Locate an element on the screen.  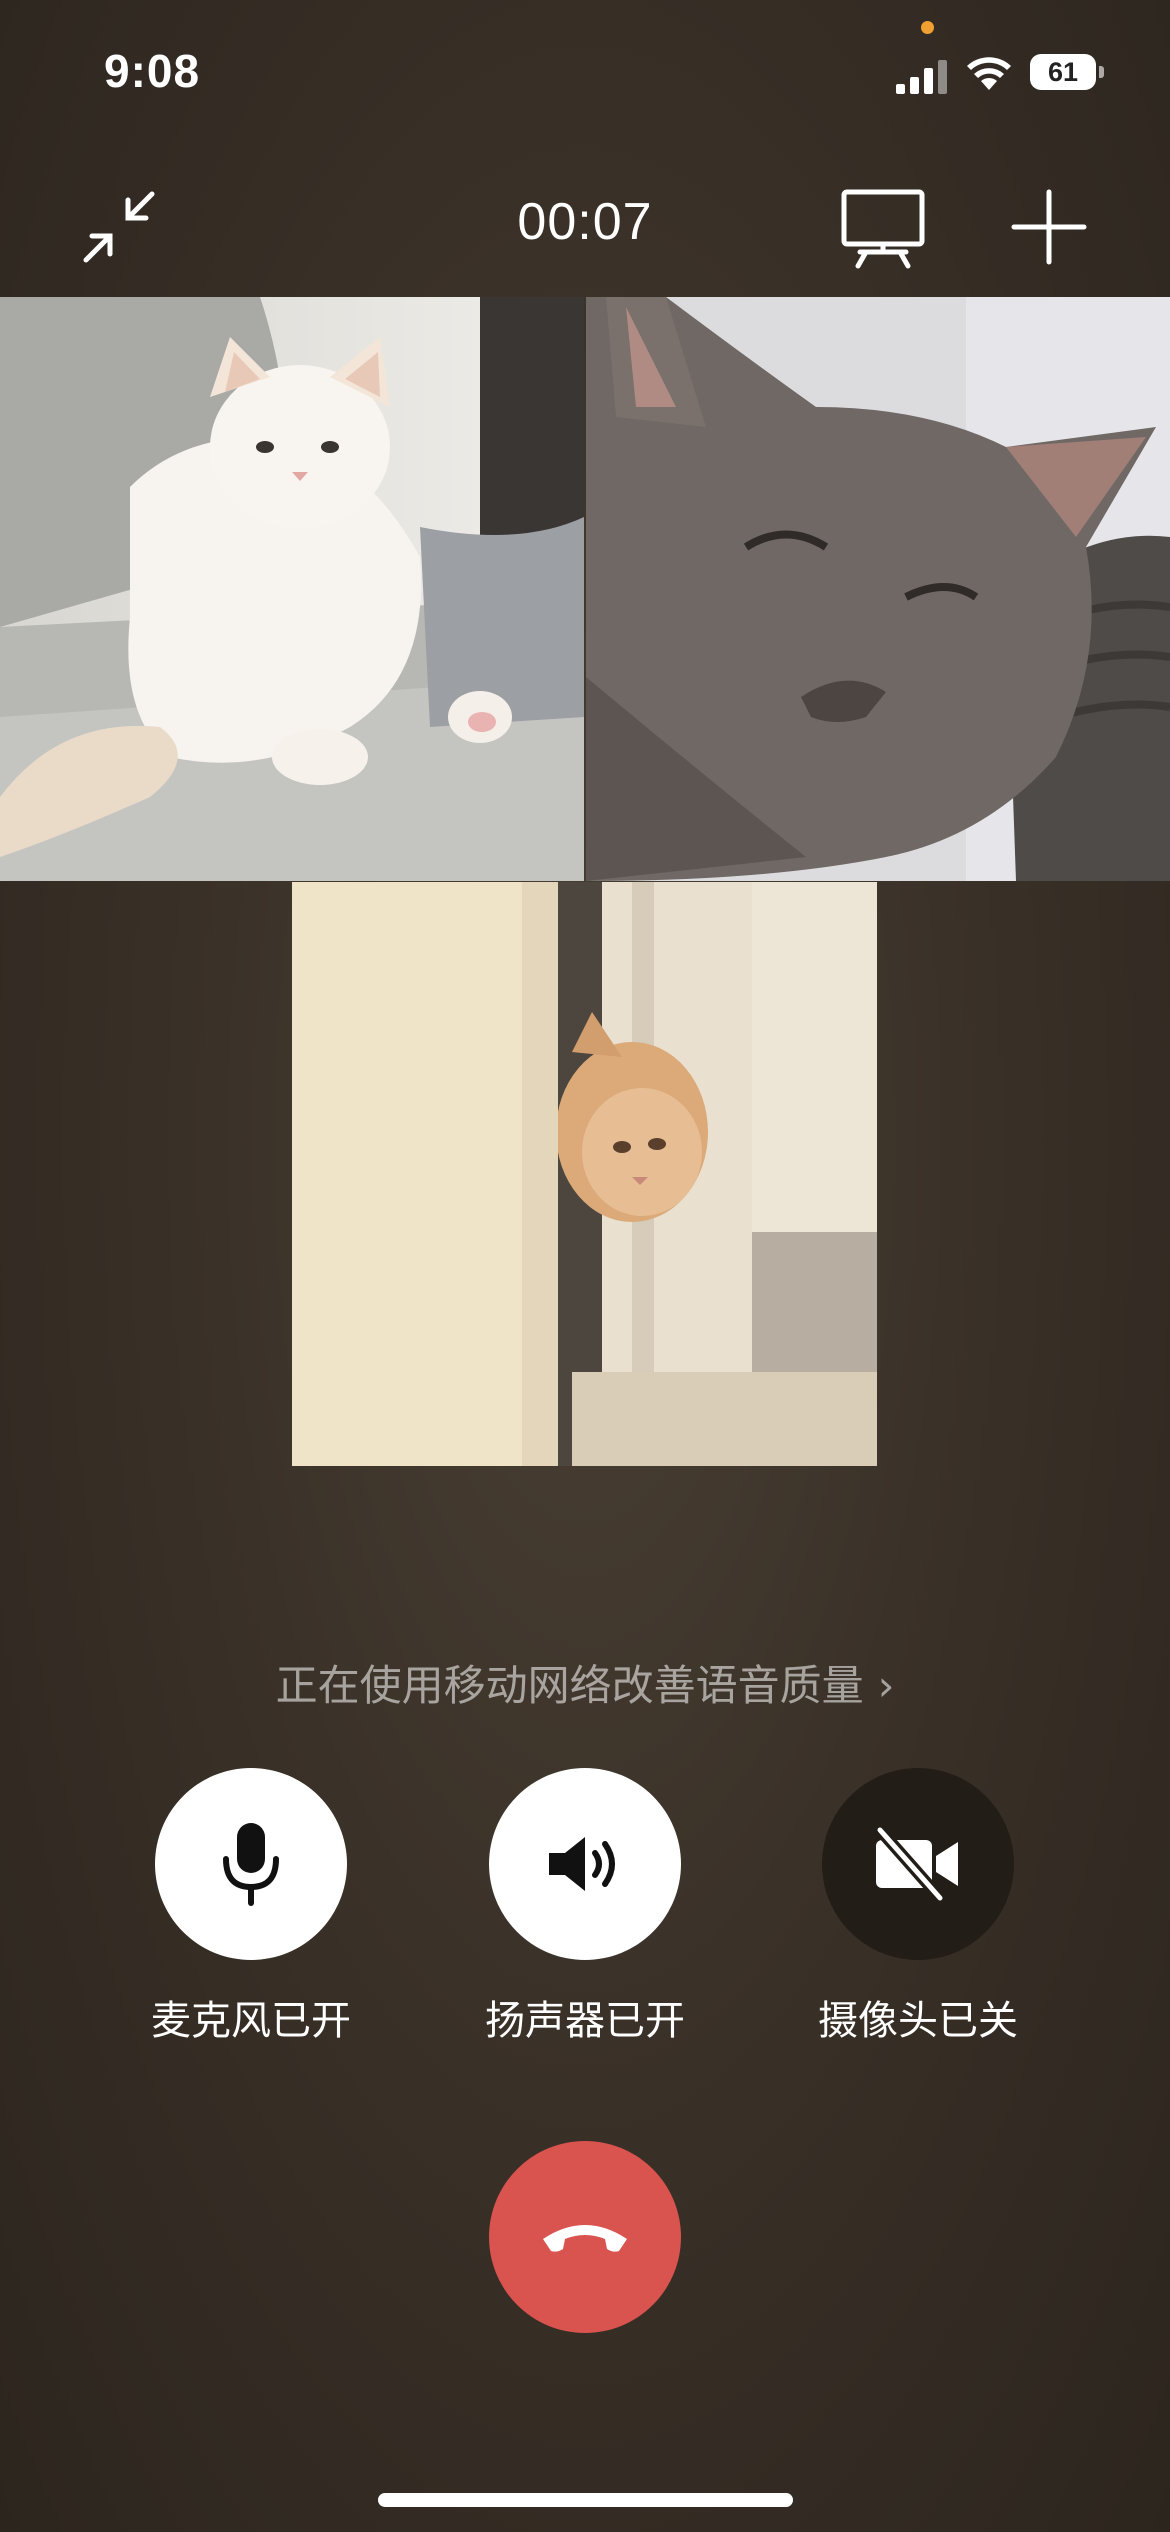
status-time: 9:08 is located at coordinates (152, 71).